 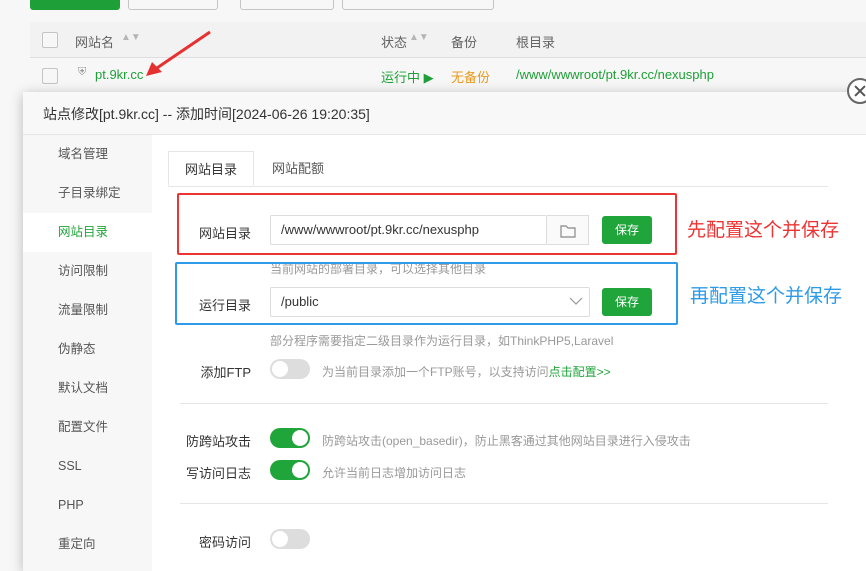 I want to click on access-log-label: 写访问日志, so click(x=218, y=473).